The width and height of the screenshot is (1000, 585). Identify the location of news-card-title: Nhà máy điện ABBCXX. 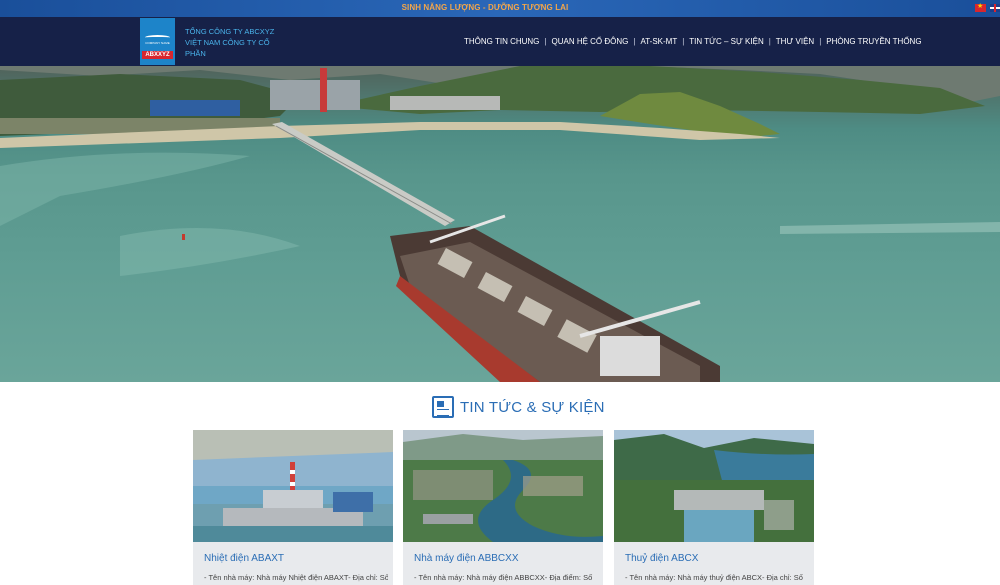
(466, 558).